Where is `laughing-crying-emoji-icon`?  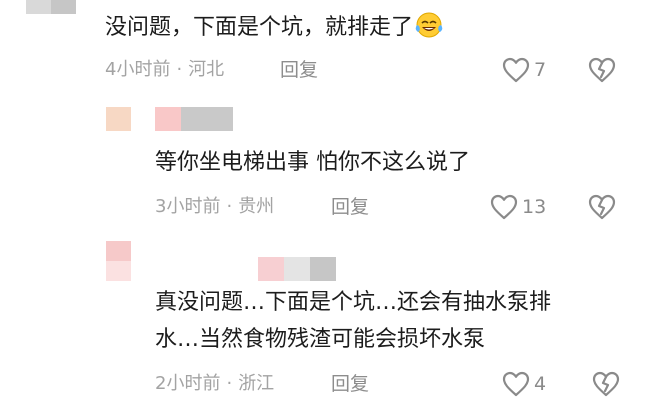
laughing-crying-emoji-icon is located at coordinates (429, 25).